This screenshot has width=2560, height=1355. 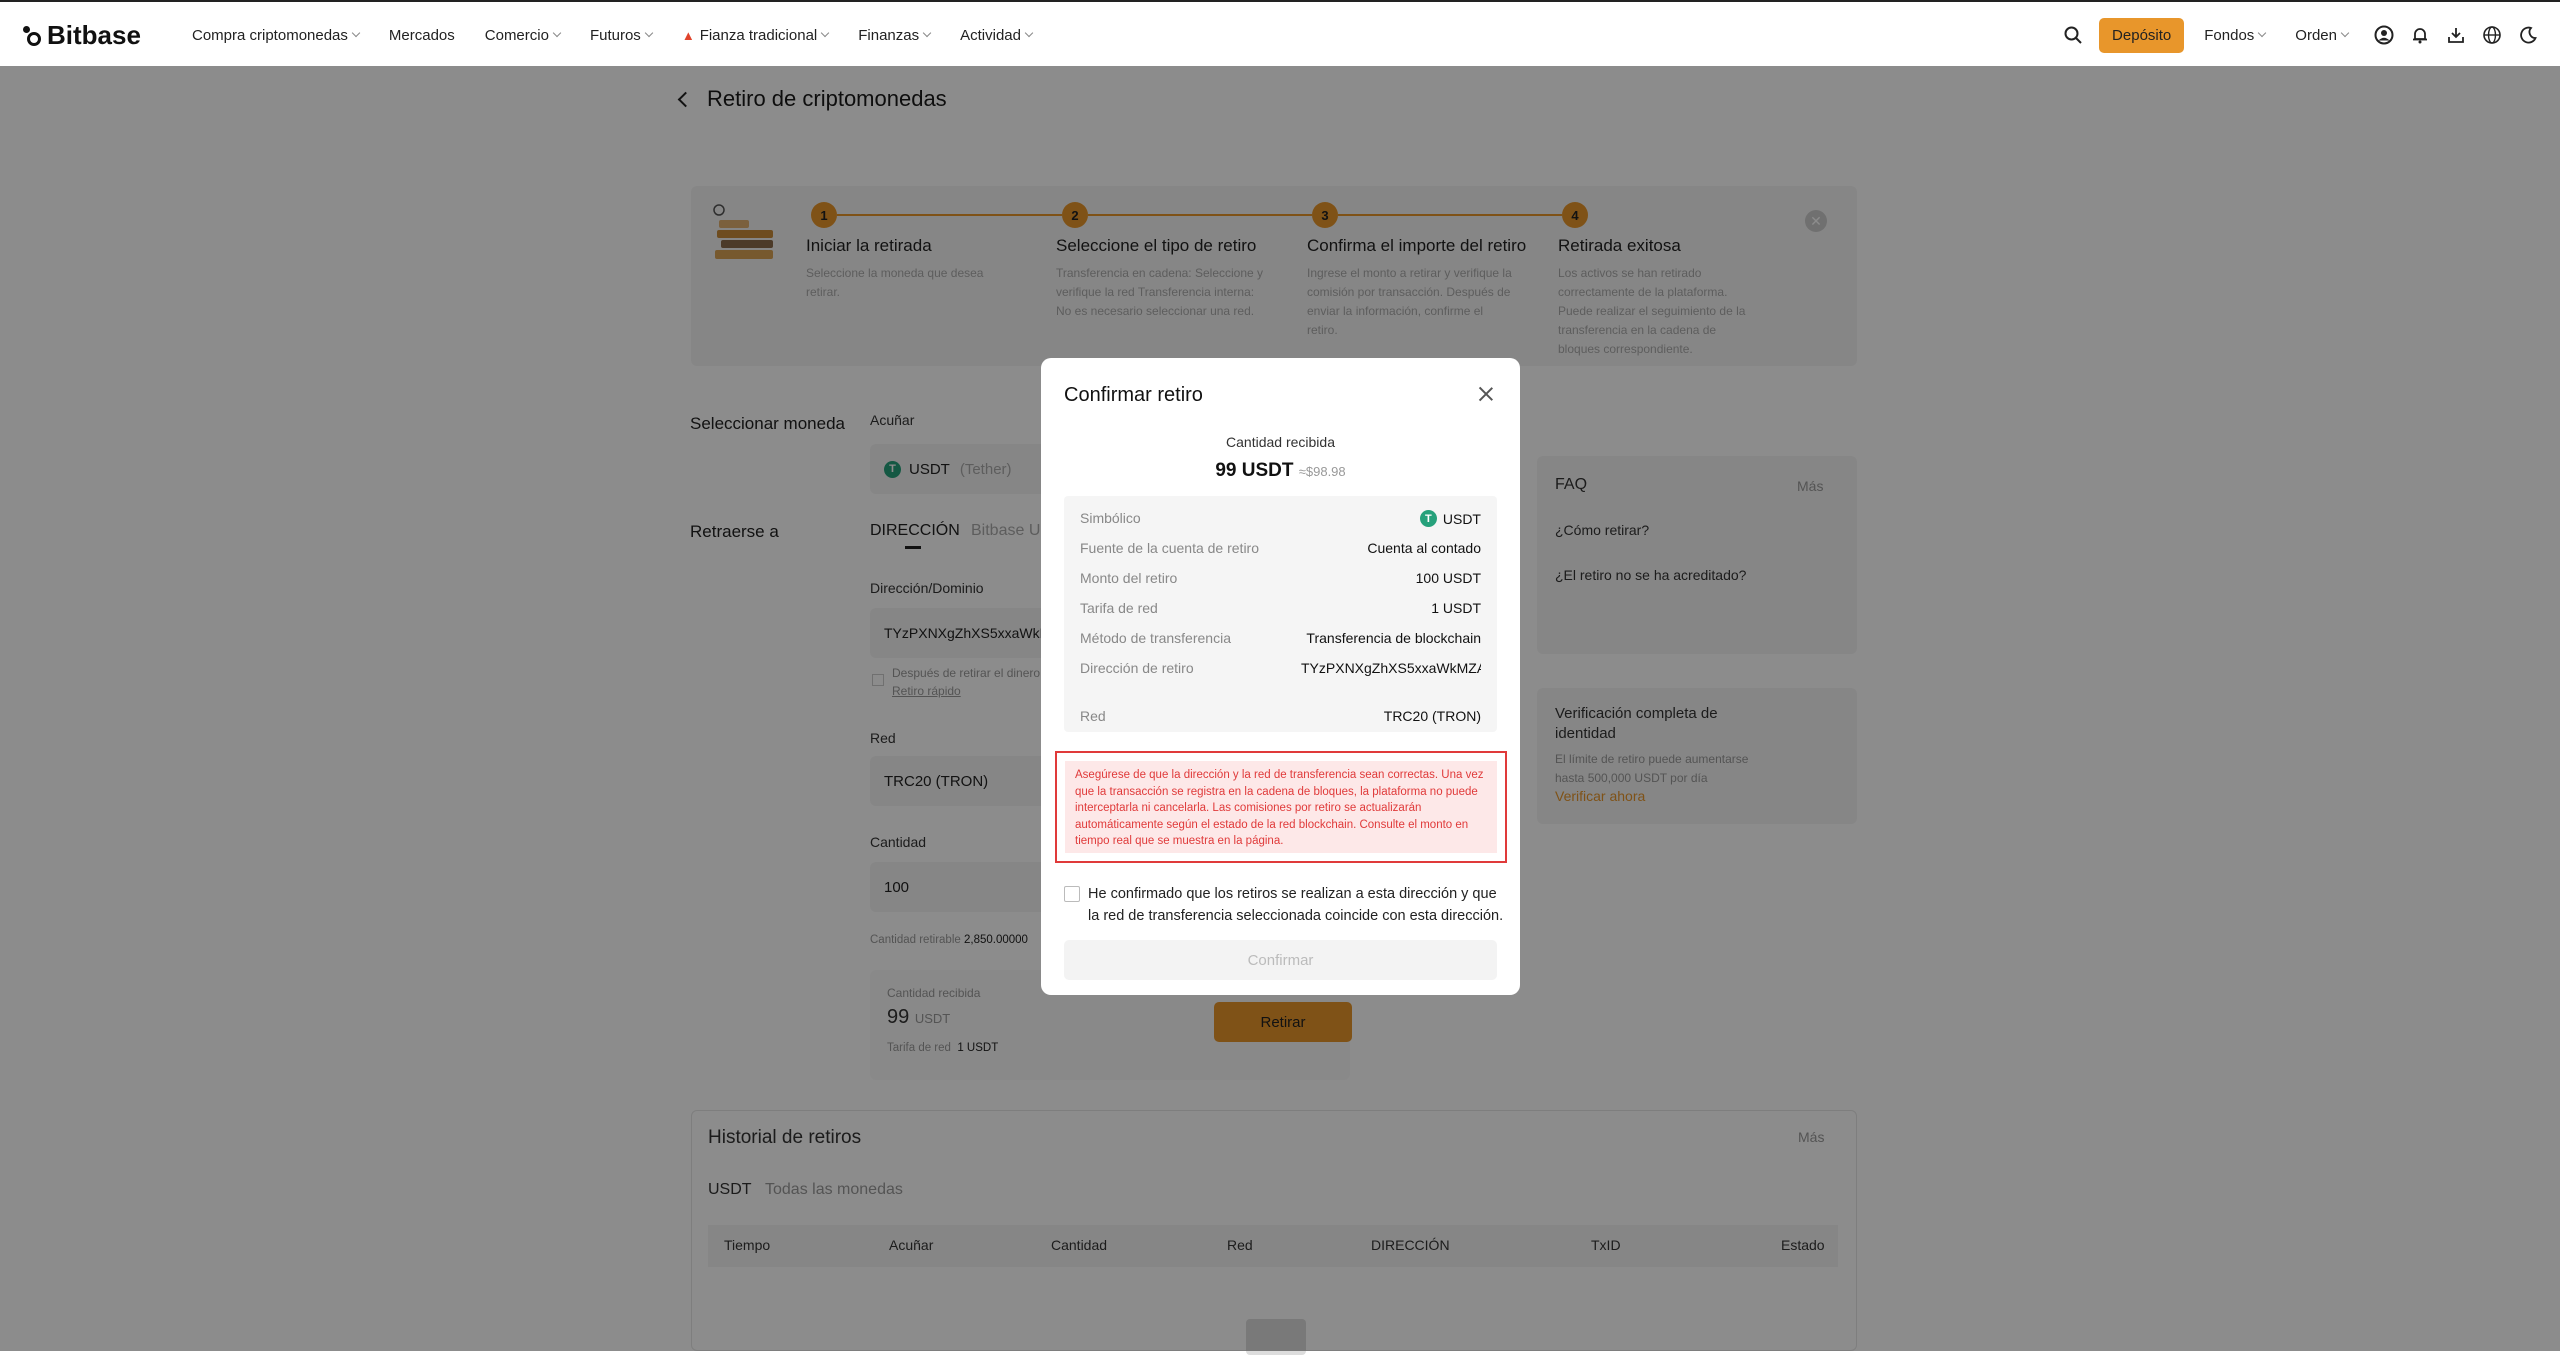 What do you see at coordinates (422, 35) in the screenshot?
I see `nav-item-markets: Mercados` at bounding box center [422, 35].